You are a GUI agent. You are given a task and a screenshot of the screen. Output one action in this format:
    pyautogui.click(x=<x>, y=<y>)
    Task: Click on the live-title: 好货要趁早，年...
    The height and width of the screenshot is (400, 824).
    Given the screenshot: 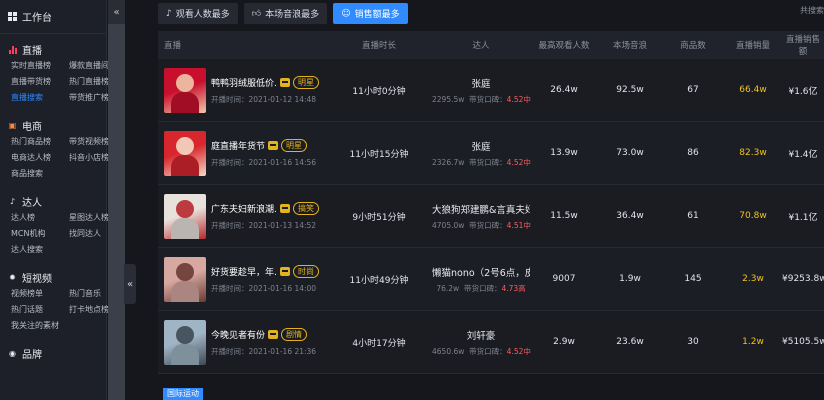 What is the action you would take?
    pyautogui.click(x=244, y=271)
    